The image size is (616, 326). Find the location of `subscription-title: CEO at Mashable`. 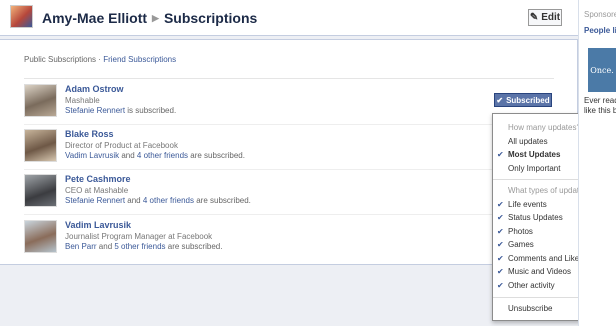

subscription-title: CEO at Mashable is located at coordinates (97, 190).